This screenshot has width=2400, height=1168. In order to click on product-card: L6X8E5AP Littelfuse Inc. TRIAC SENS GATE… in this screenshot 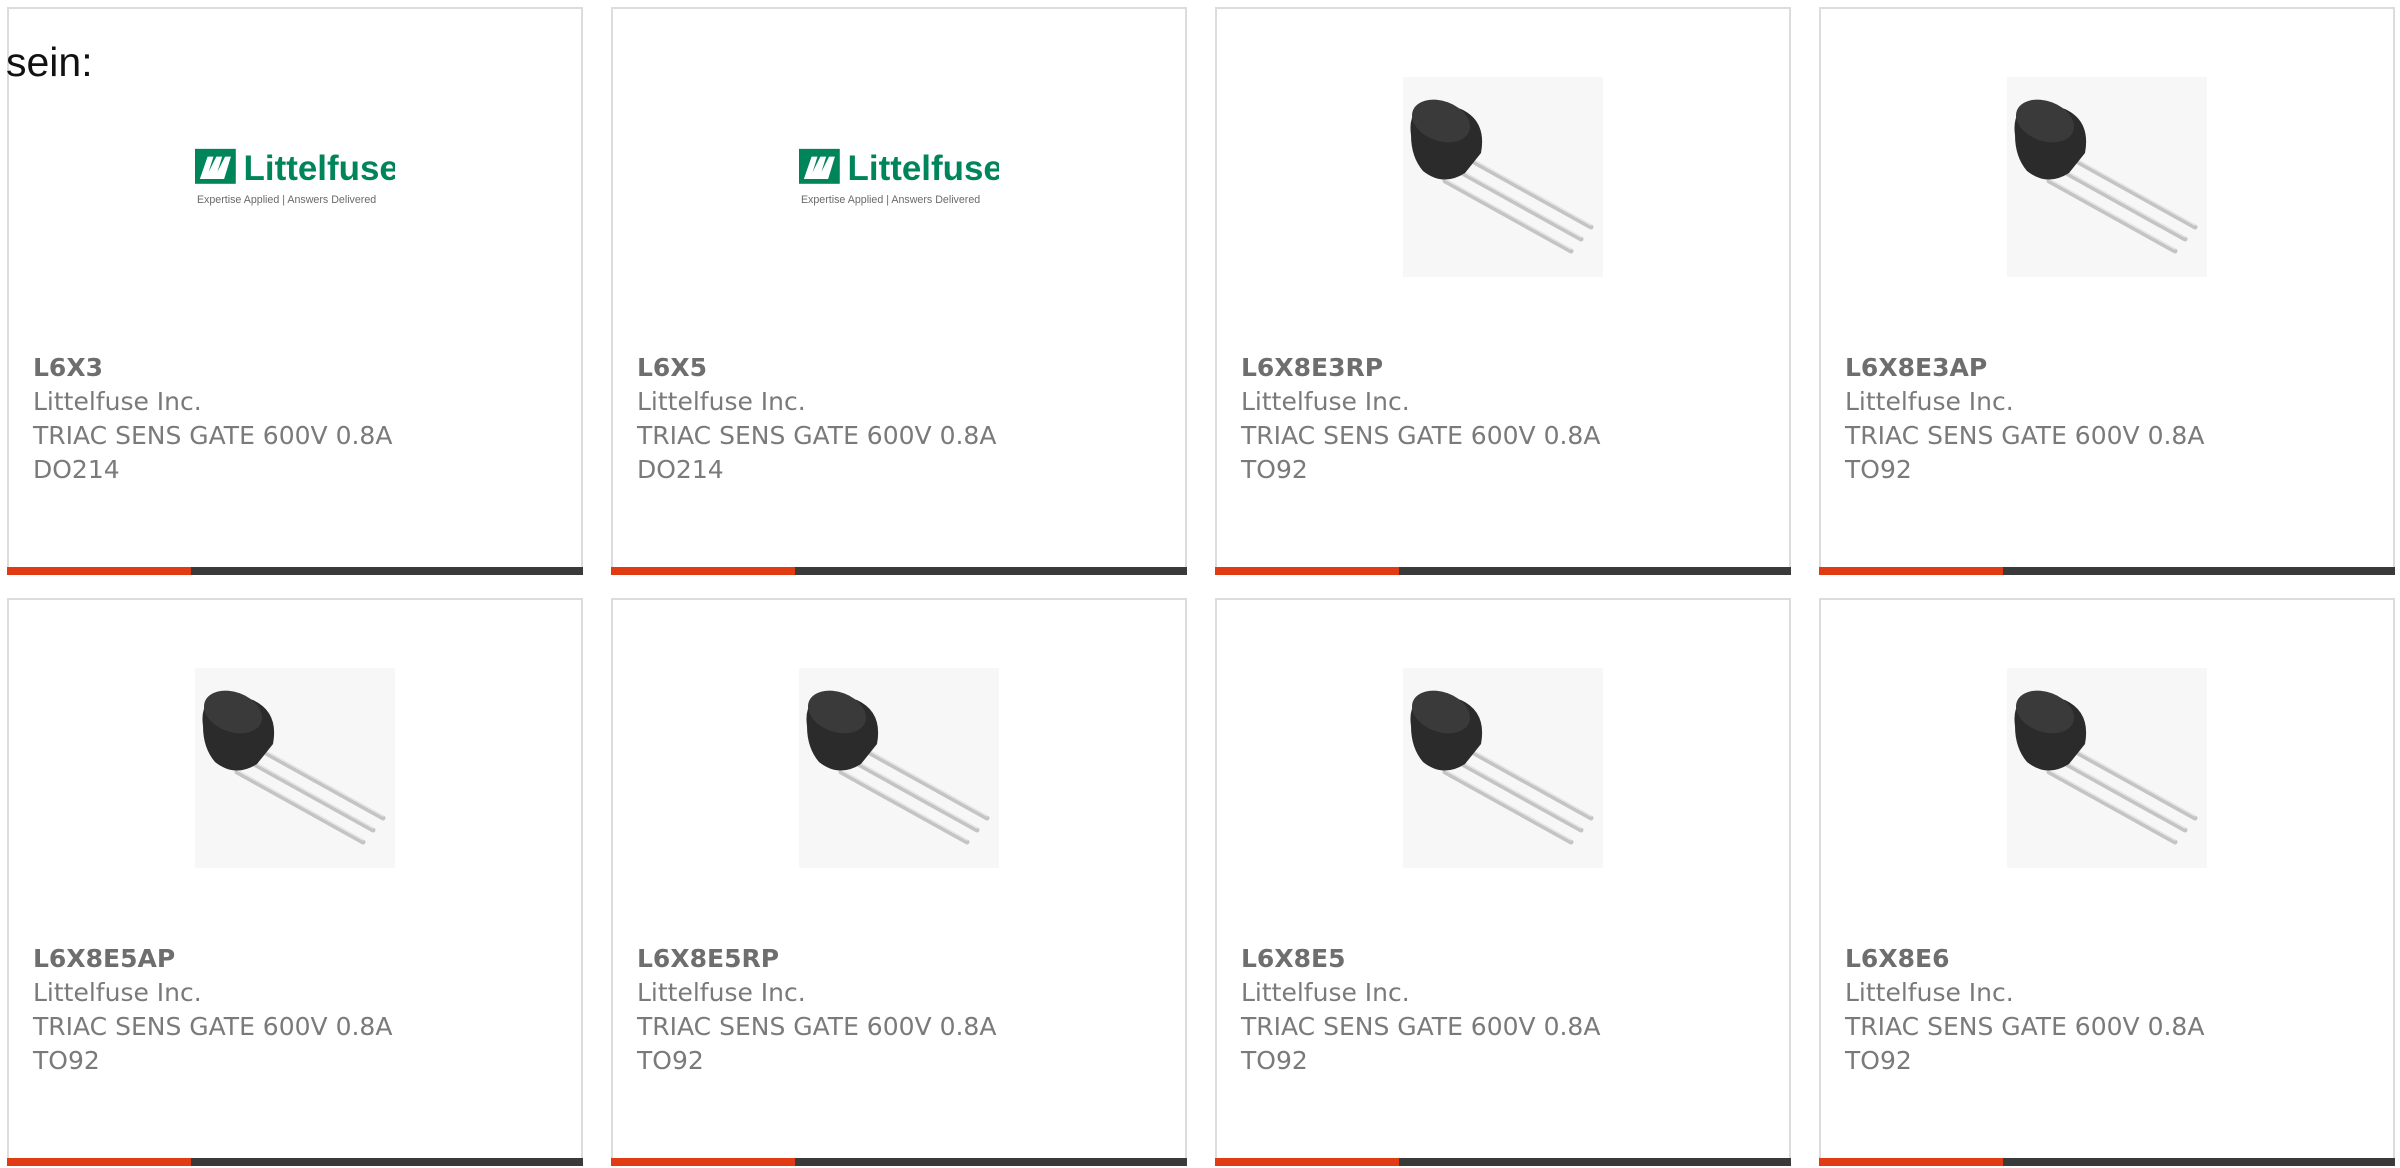, I will do `click(295, 882)`.